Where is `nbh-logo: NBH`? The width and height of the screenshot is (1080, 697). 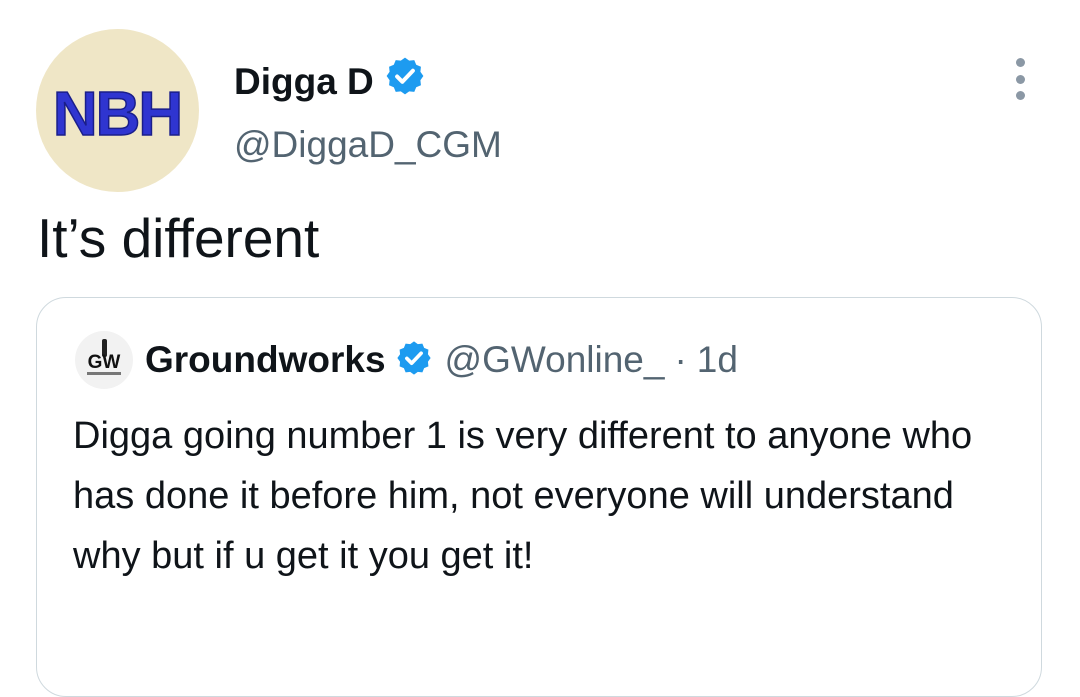
nbh-logo: NBH is located at coordinates (118, 114).